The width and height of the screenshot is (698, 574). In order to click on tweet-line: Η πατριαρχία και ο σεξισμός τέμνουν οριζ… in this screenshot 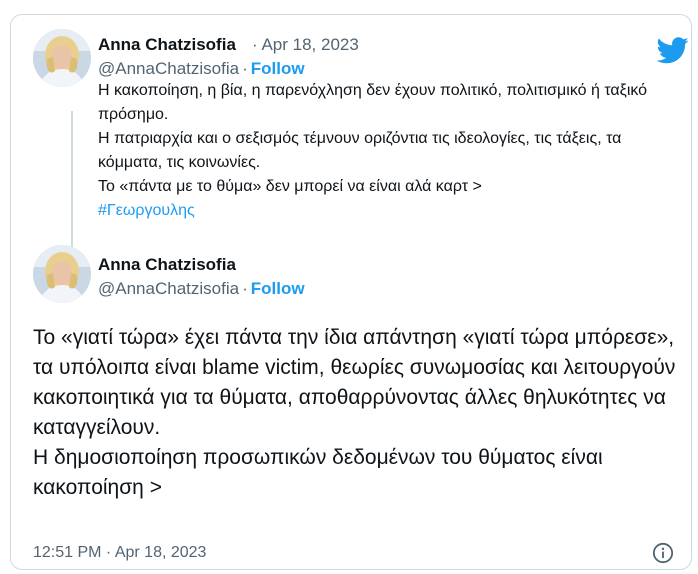, I will do `click(360, 150)`.